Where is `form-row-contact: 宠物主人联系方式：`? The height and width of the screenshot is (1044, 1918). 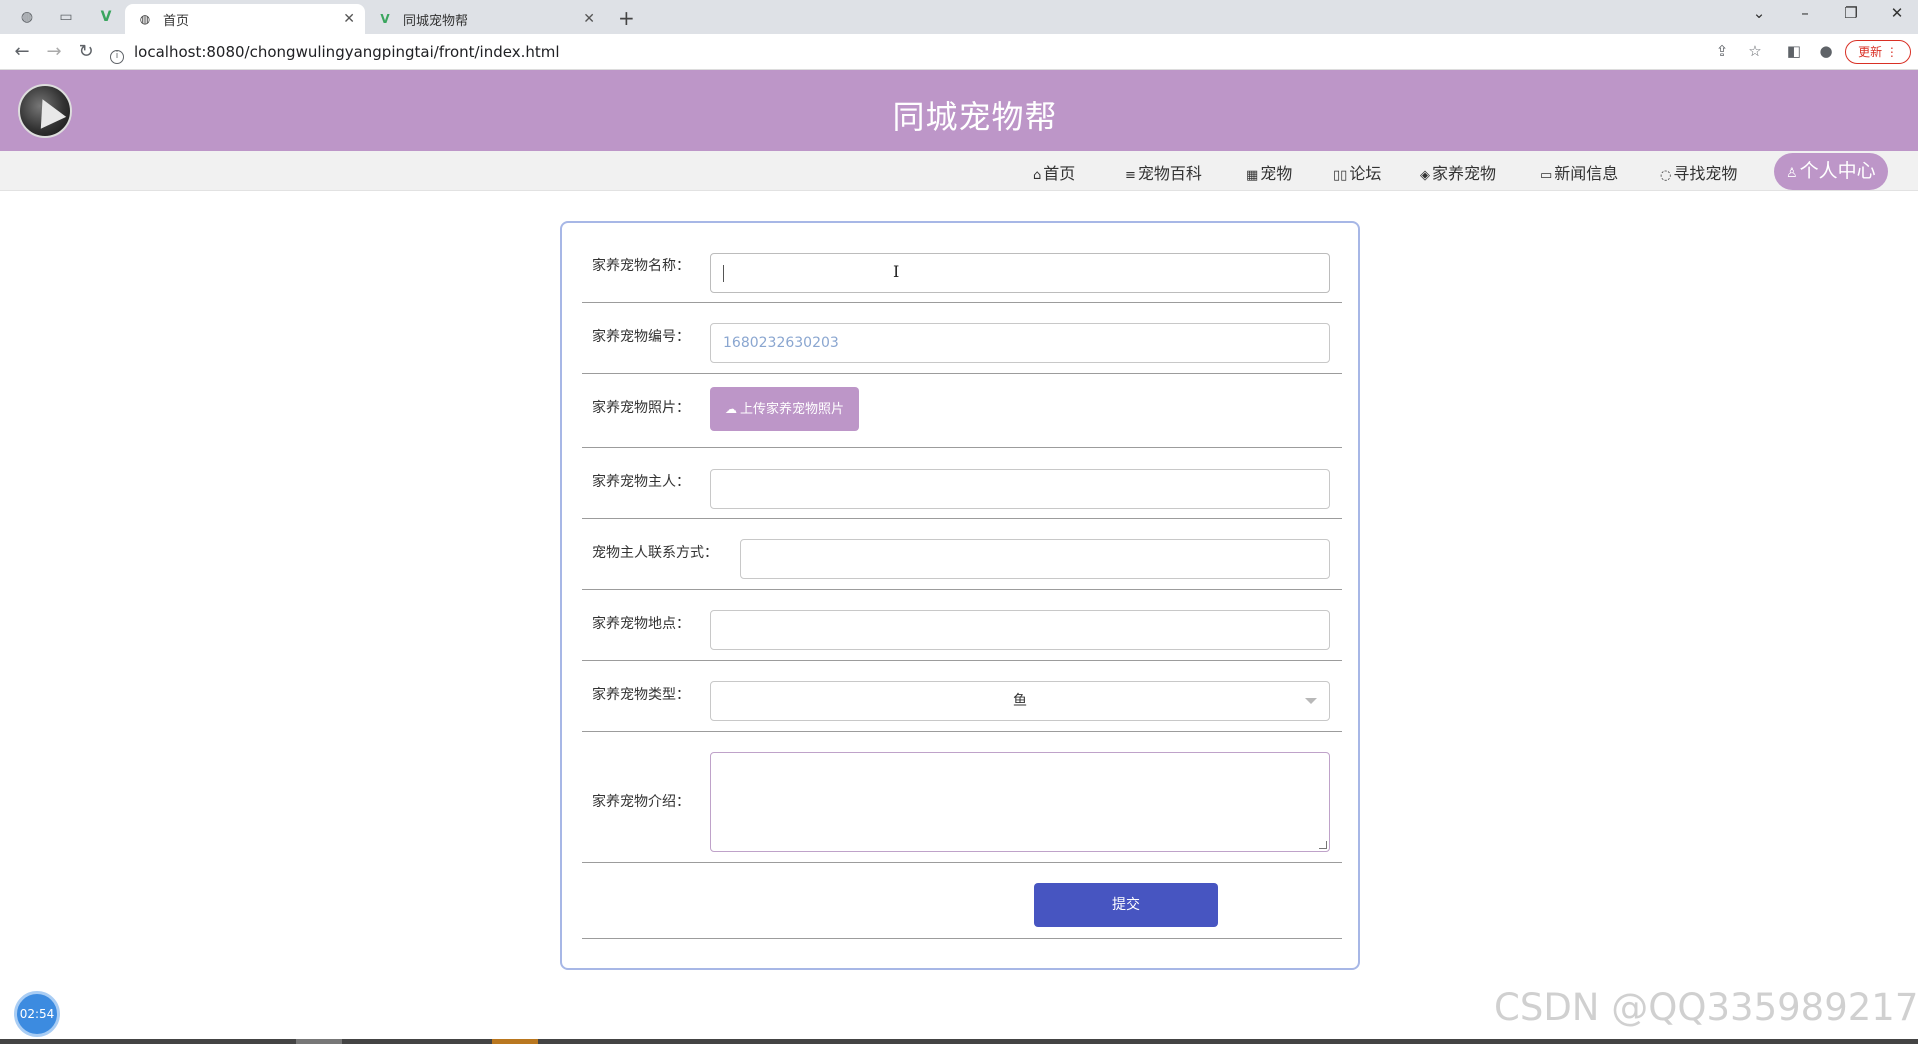
form-row-contact: 宠物主人联系方式： is located at coordinates (962, 554).